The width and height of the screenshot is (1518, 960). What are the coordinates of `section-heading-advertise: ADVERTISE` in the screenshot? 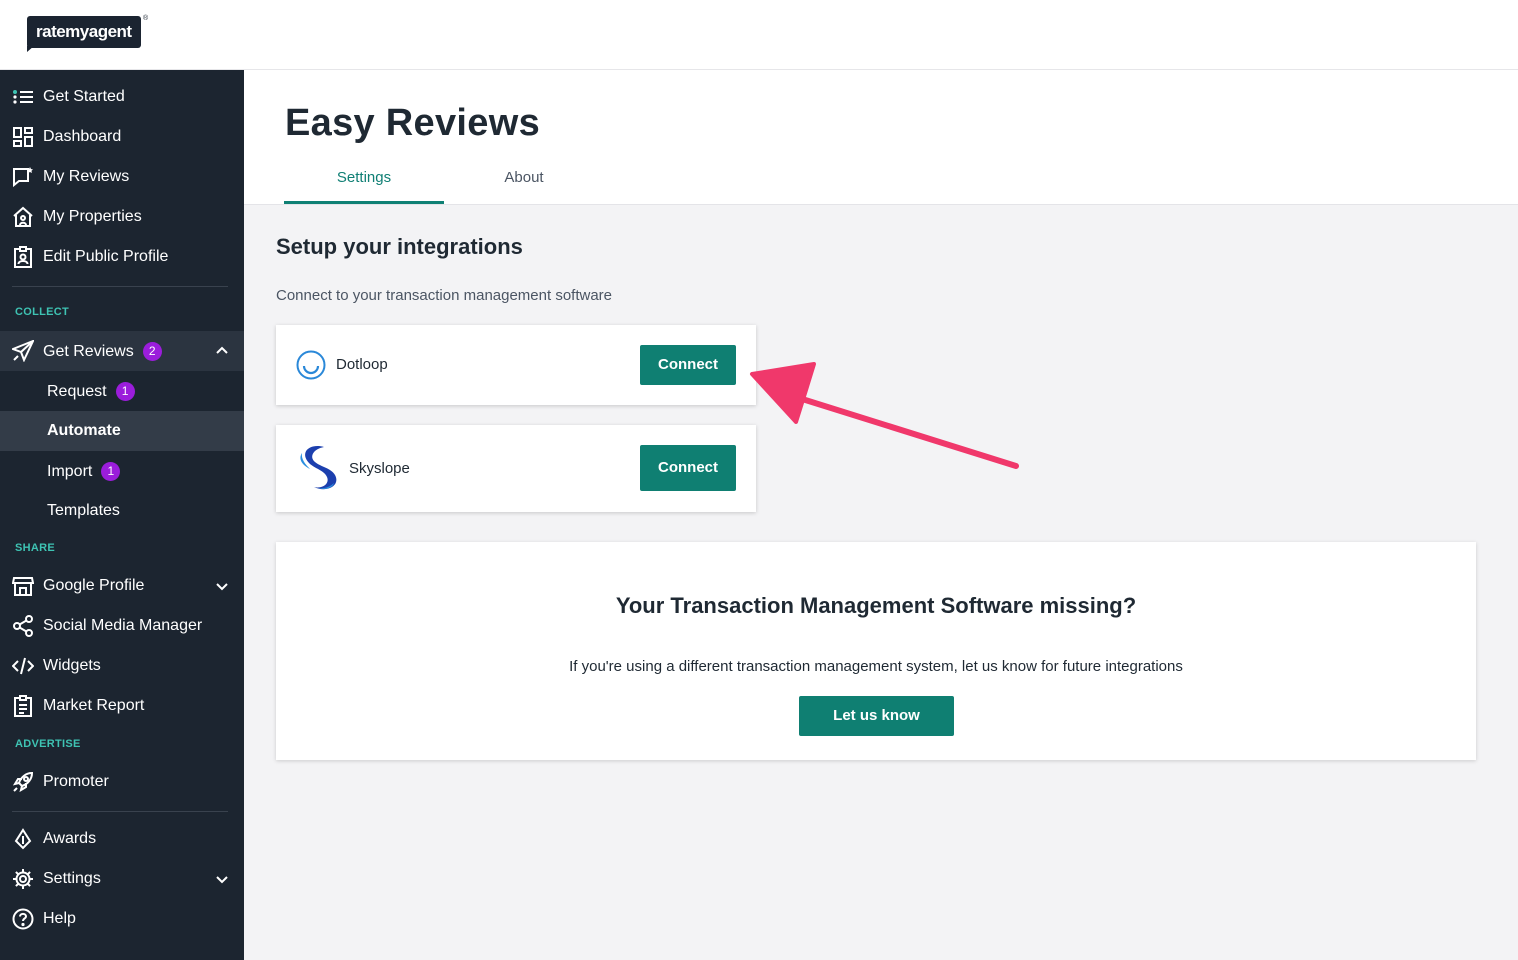 It's located at (48, 744).